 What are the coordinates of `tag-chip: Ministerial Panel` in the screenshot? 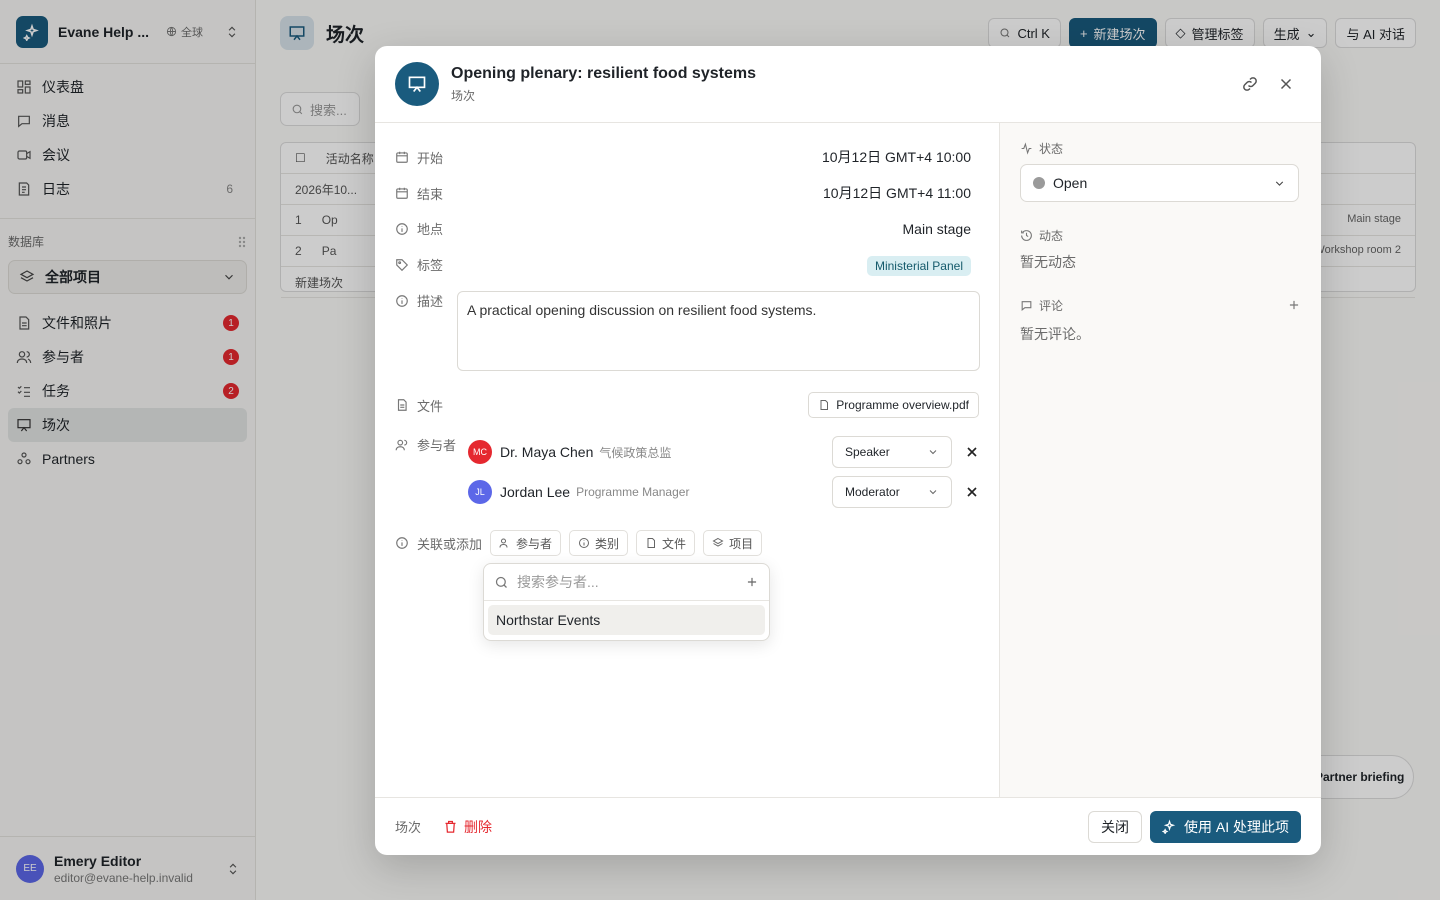 It's located at (918, 265).